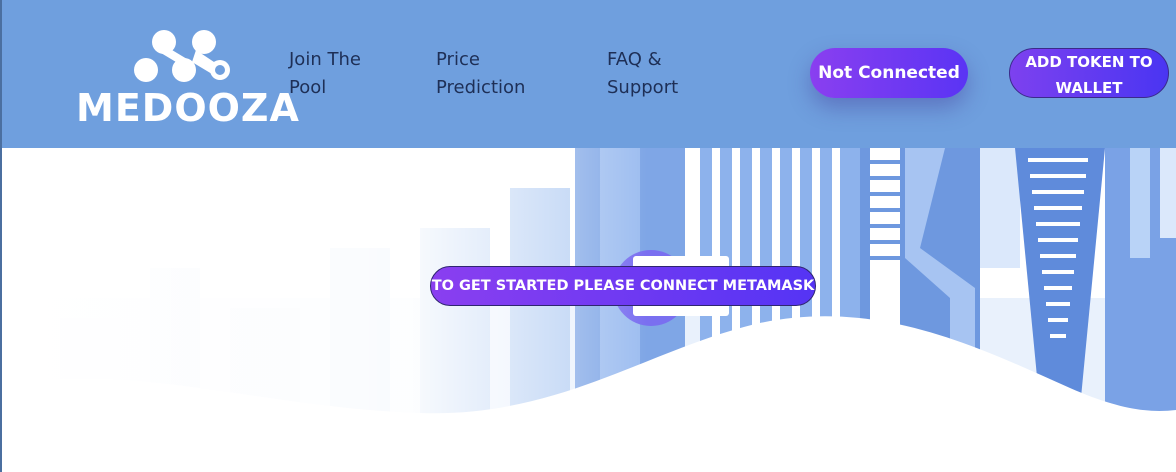 The height and width of the screenshot is (472, 1176). I want to click on nav-price-prediction: Price Prediction, so click(491, 74).